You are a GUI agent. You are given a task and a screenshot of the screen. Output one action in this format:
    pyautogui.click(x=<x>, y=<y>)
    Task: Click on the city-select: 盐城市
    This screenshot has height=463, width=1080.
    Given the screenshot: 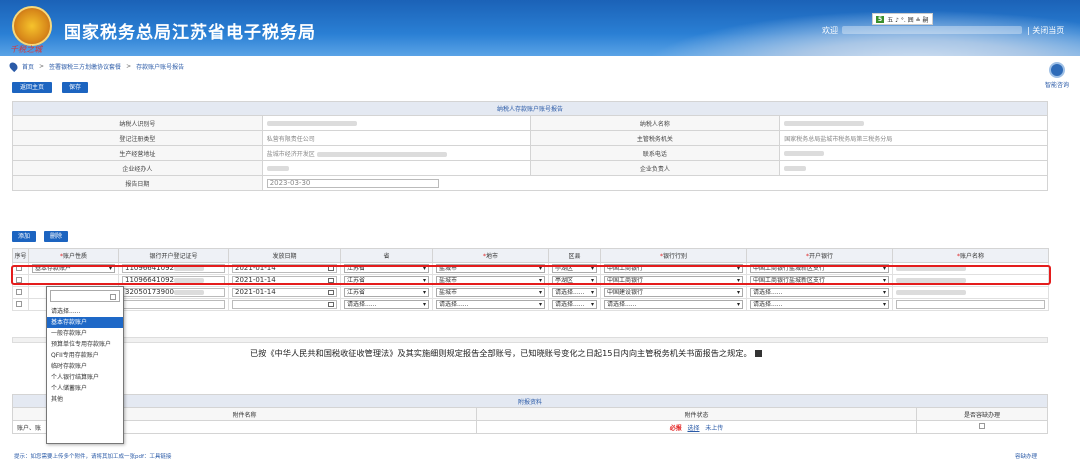 What is the action you would take?
    pyautogui.click(x=490, y=292)
    